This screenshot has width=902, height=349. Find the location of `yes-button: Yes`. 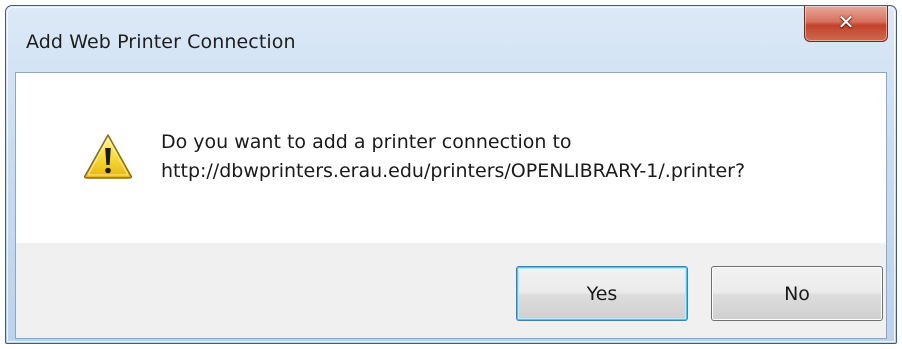

yes-button: Yes is located at coordinates (602, 293).